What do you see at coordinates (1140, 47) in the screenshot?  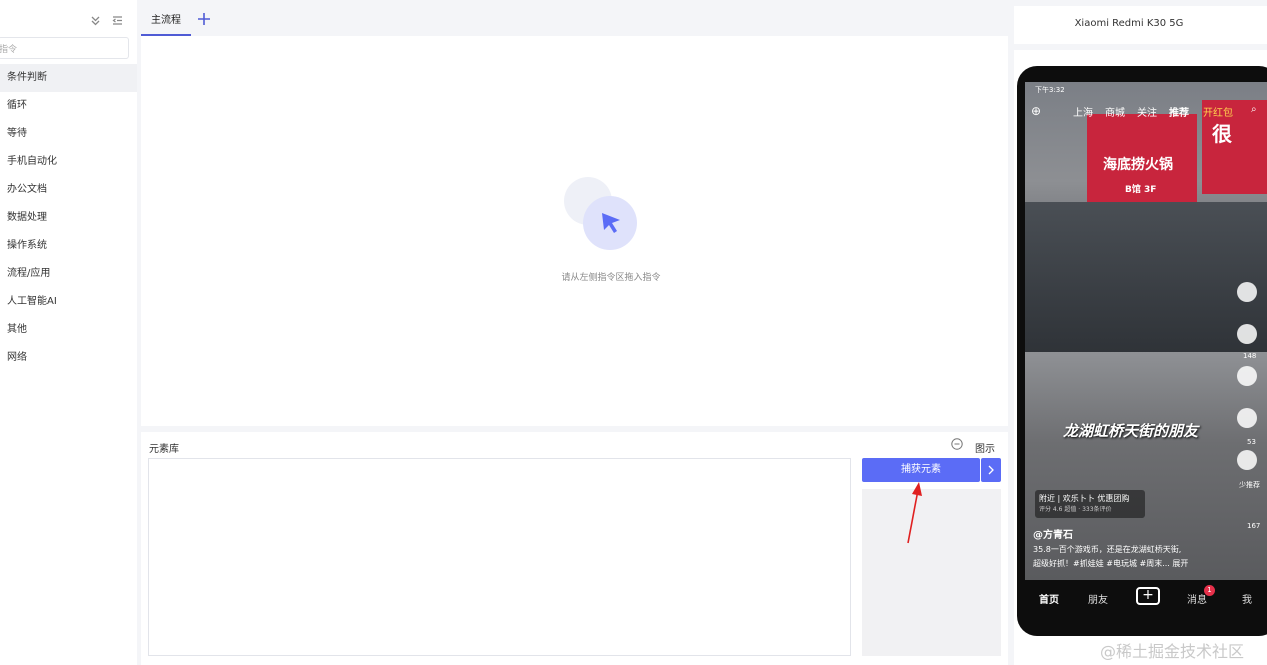 I see `panel-divider` at bounding box center [1140, 47].